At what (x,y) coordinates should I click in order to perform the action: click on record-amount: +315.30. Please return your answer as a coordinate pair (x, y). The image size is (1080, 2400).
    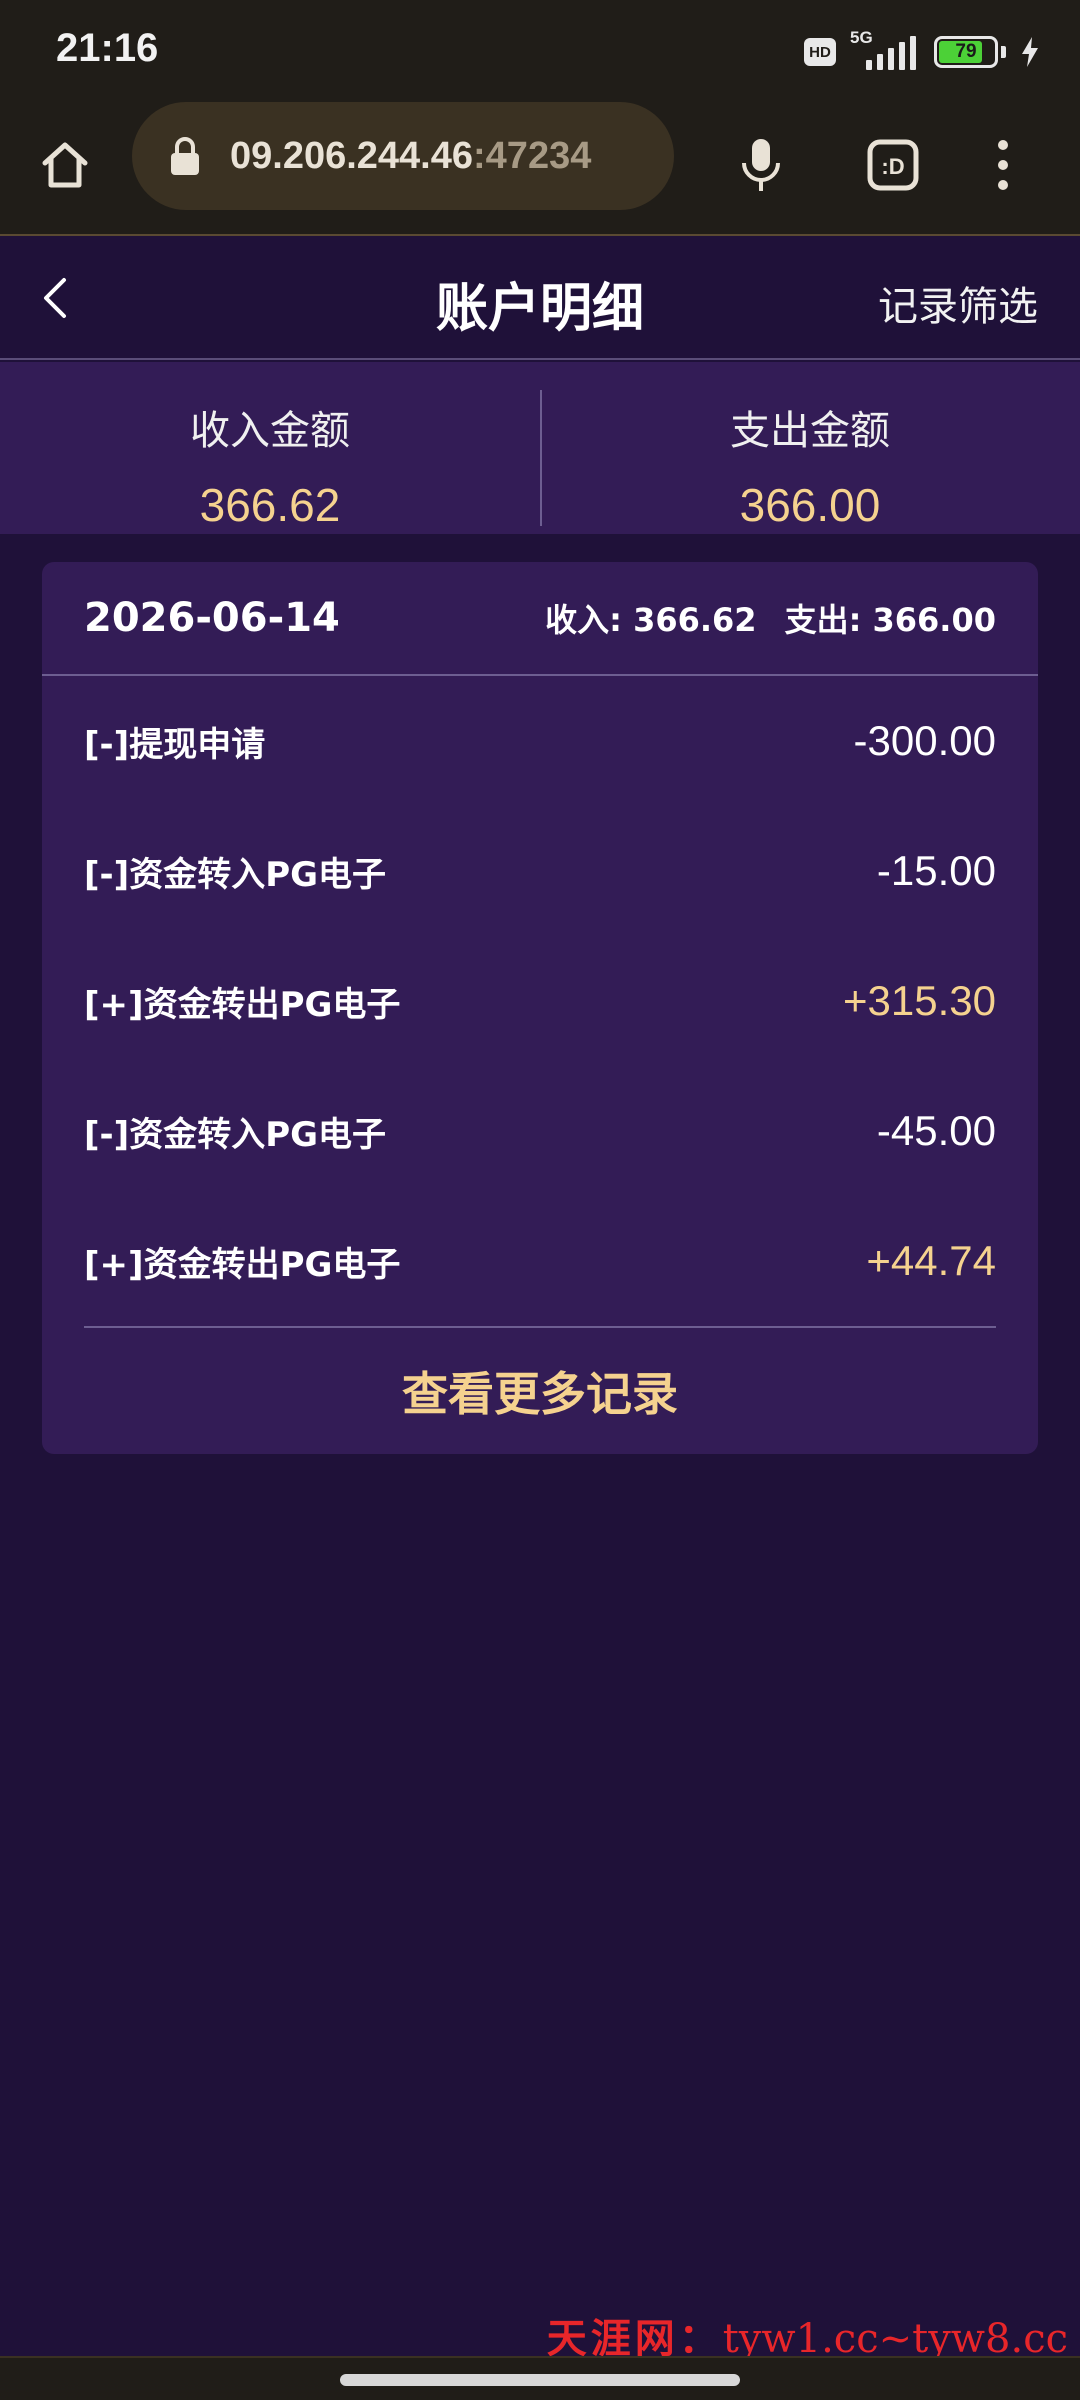
    Looking at the image, I should click on (919, 1000).